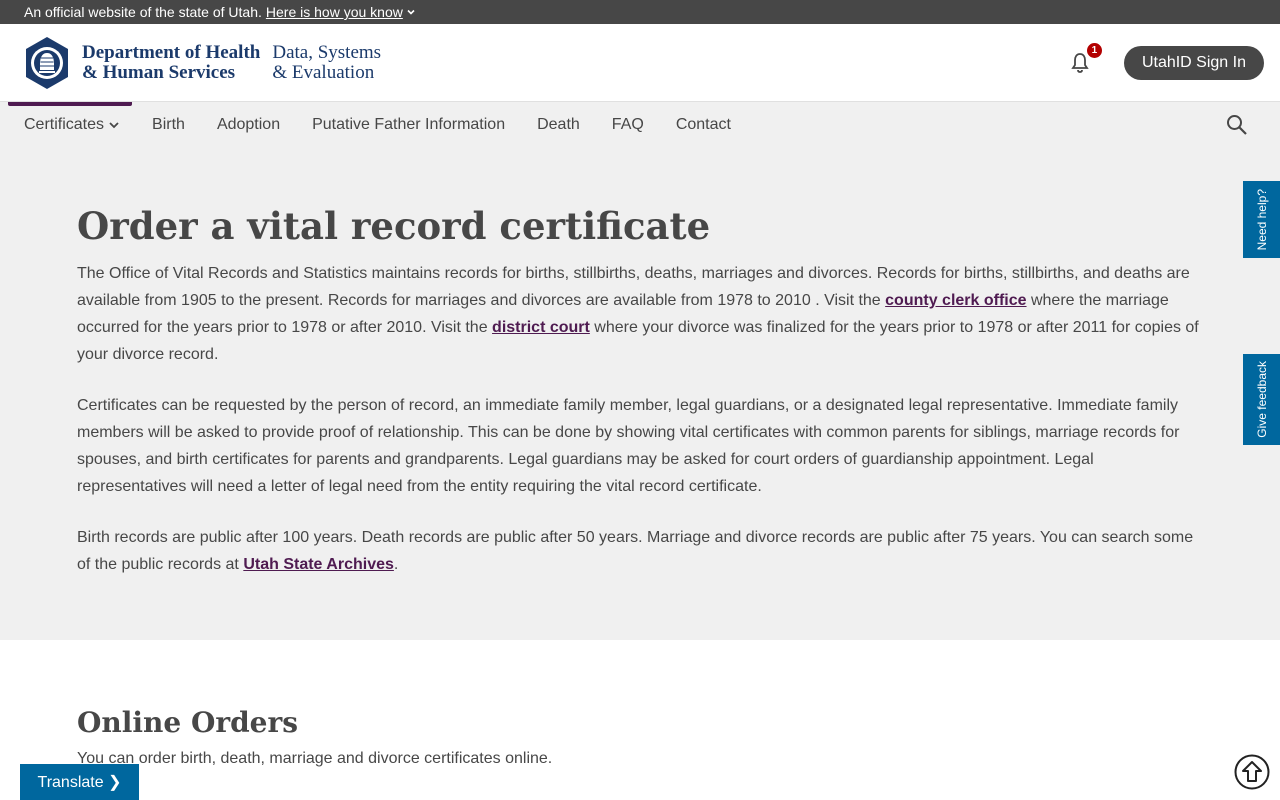 The height and width of the screenshot is (800, 1280). What do you see at coordinates (168, 125) in the screenshot?
I see `nav-item-birth: Birth` at bounding box center [168, 125].